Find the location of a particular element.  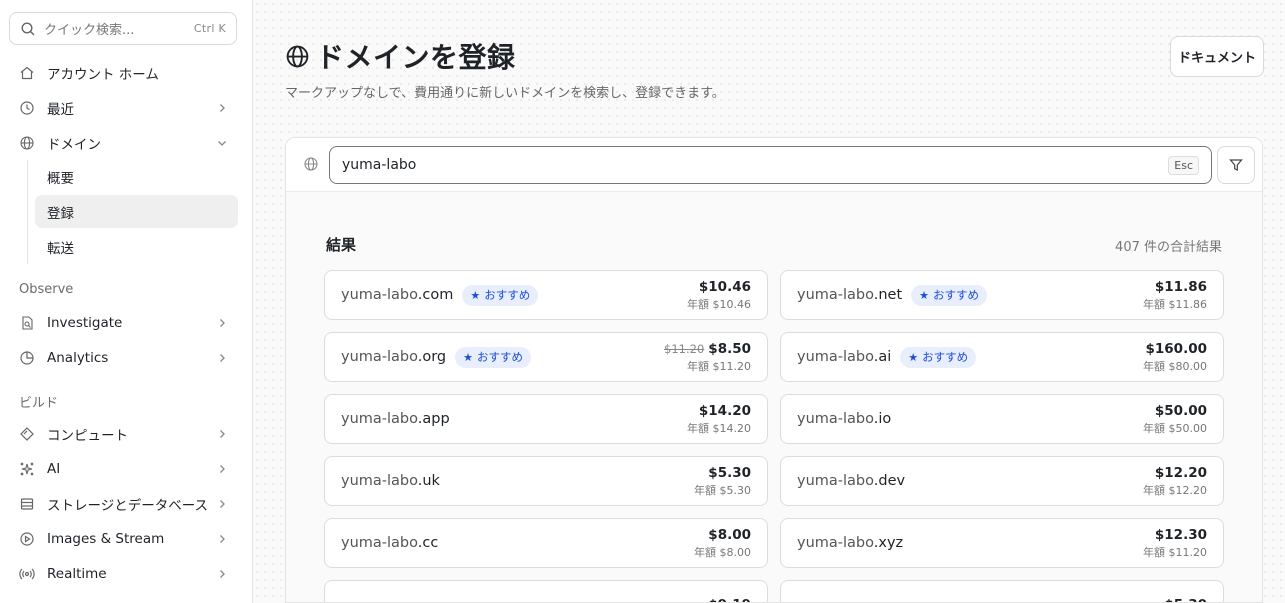

quick-search-input: クイック検索... Ctrl K is located at coordinates (123, 28).